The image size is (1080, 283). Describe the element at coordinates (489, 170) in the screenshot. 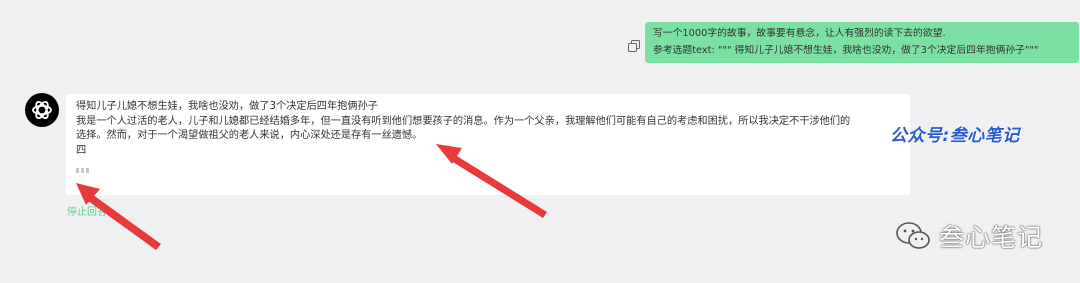

I see `typing-indicator` at that location.